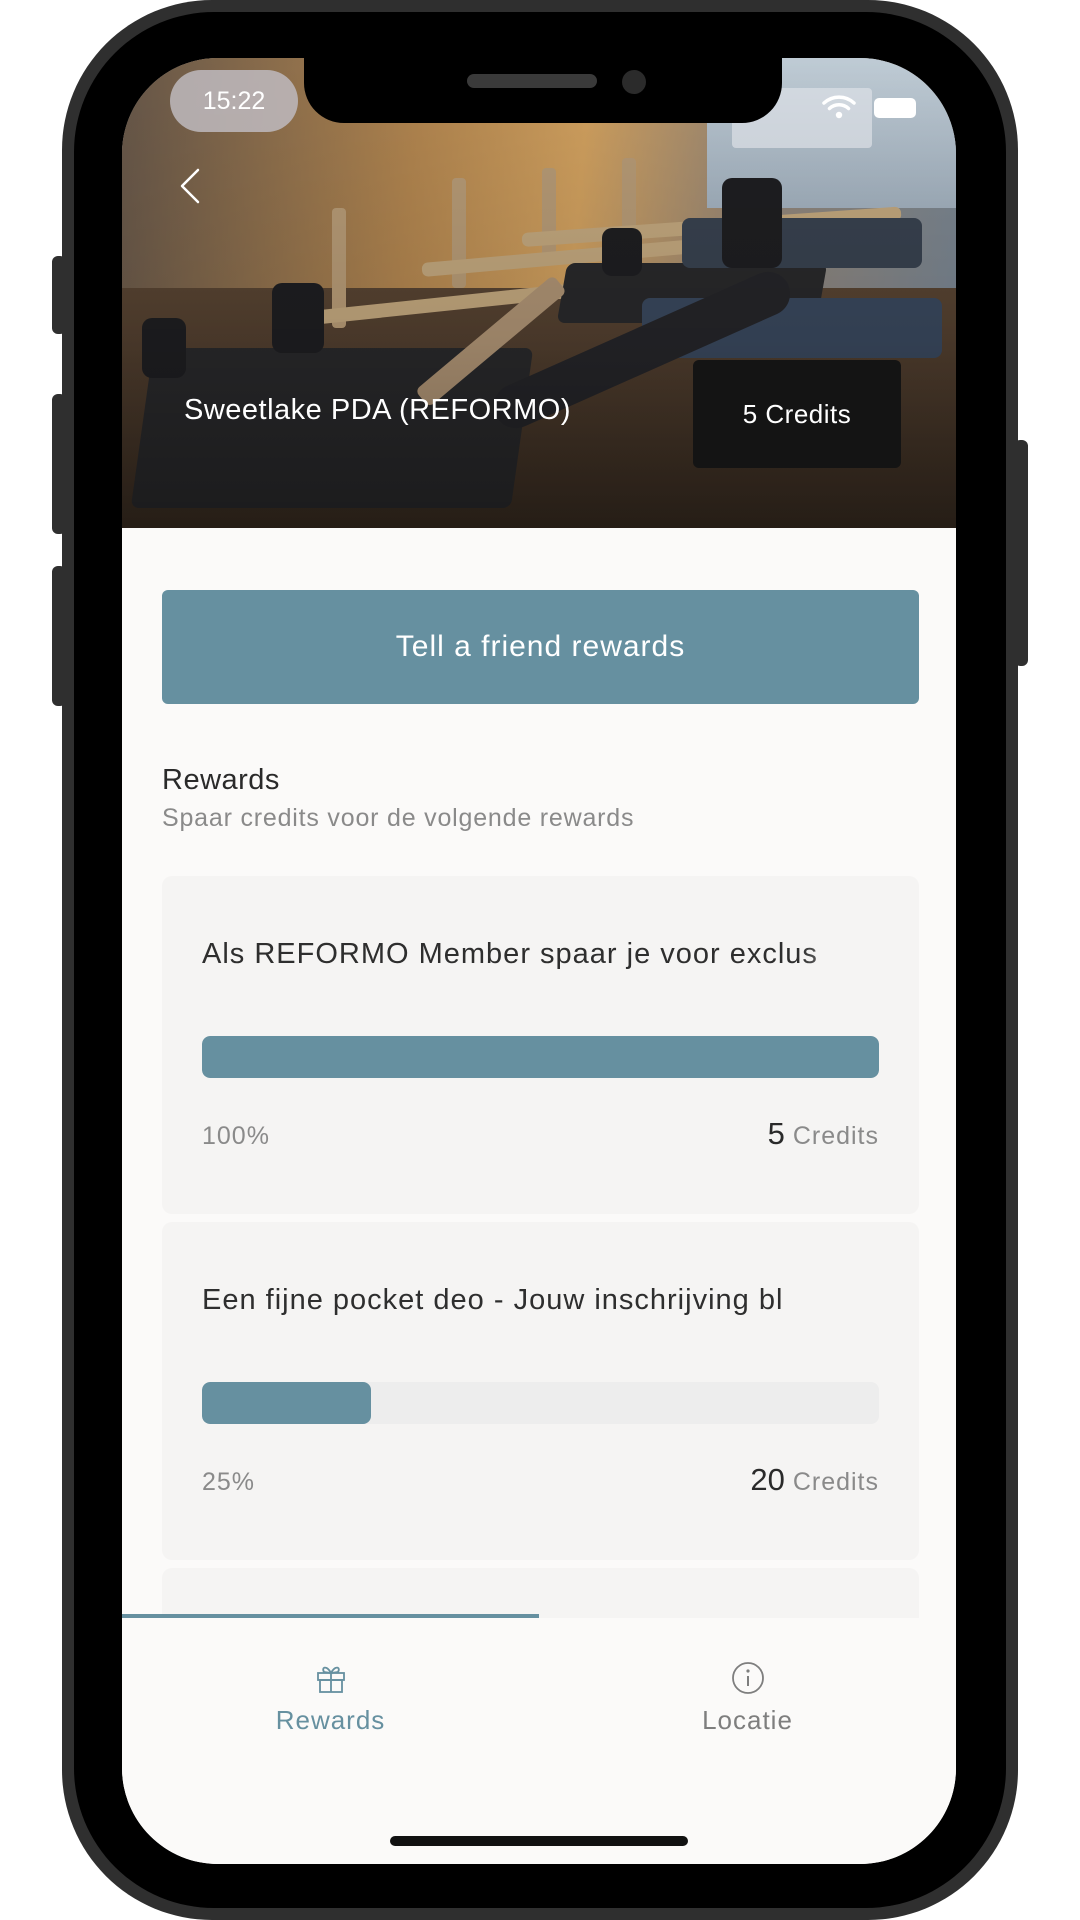 The image size is (1080, 1920). I want to click on reward-progress-percent: 100%, so click(236, 1136).